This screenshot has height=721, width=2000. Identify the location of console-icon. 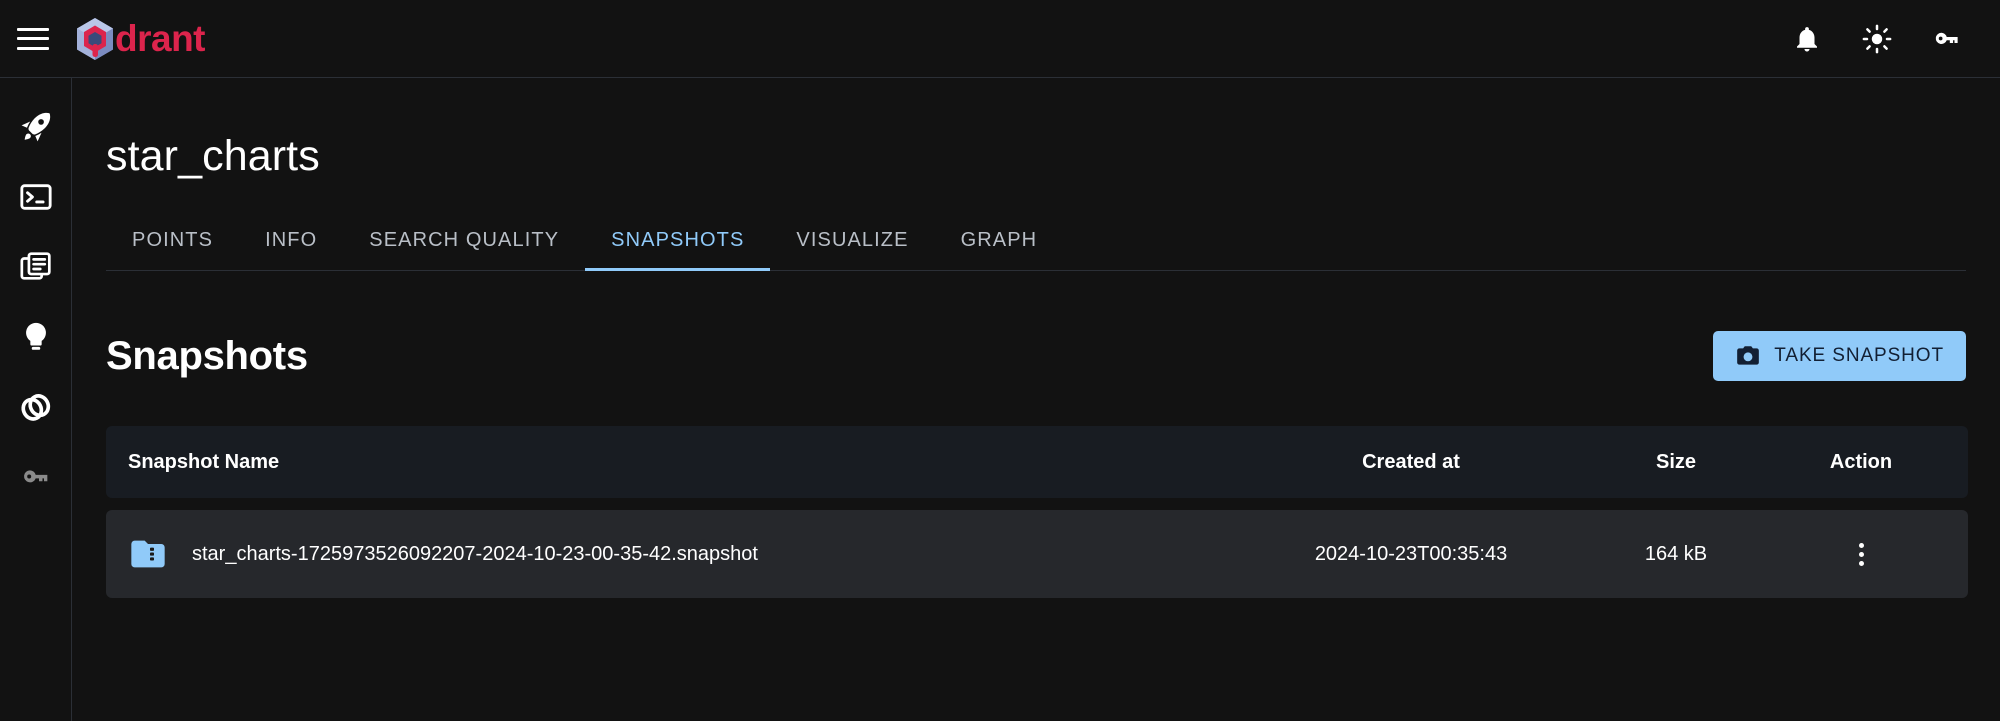
(35, 197).